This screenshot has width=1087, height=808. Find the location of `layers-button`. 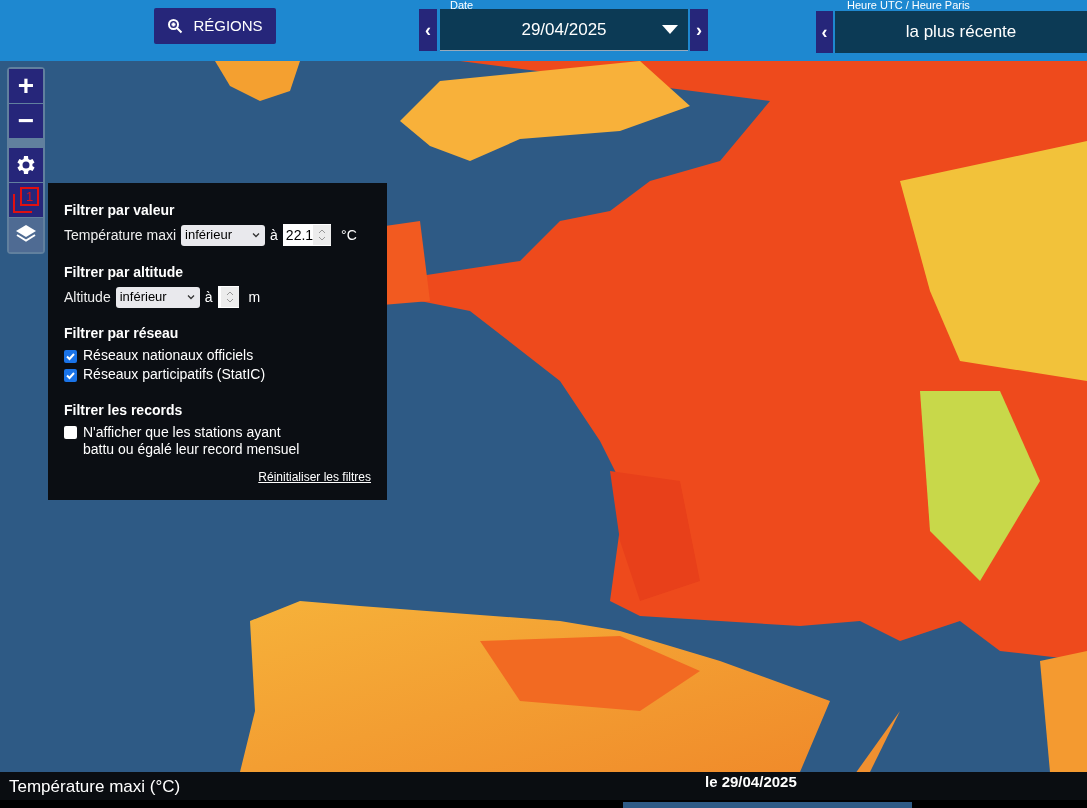

layers-button is located at coordinates (26, 235).